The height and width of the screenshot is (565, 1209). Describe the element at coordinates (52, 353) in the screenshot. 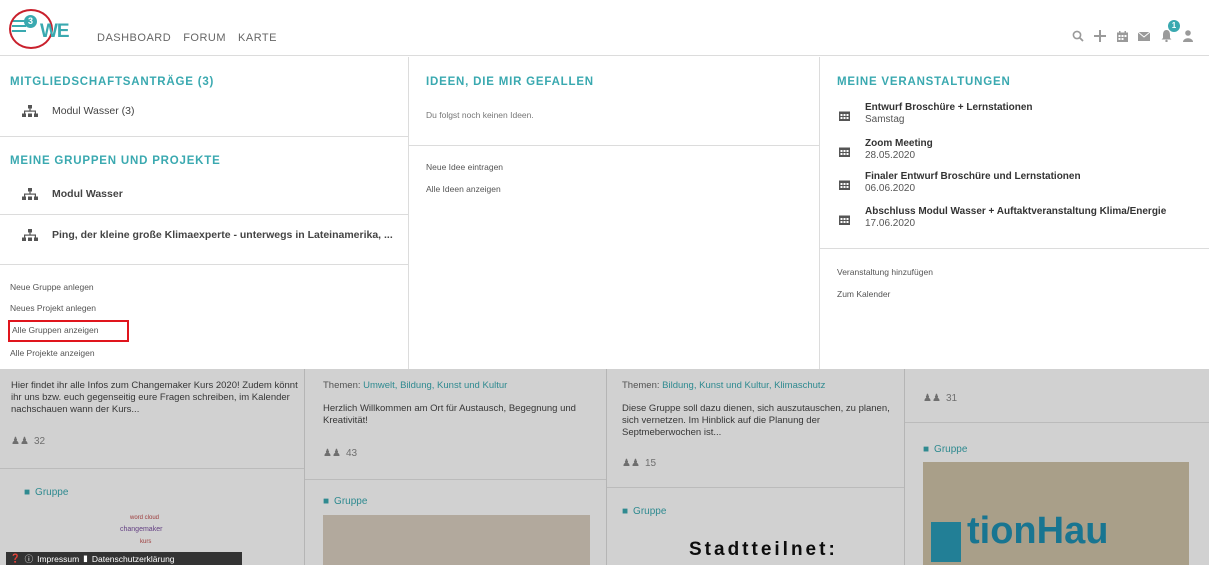

I see `all-projects-link: Alle Projekte anzeigen` at that location.